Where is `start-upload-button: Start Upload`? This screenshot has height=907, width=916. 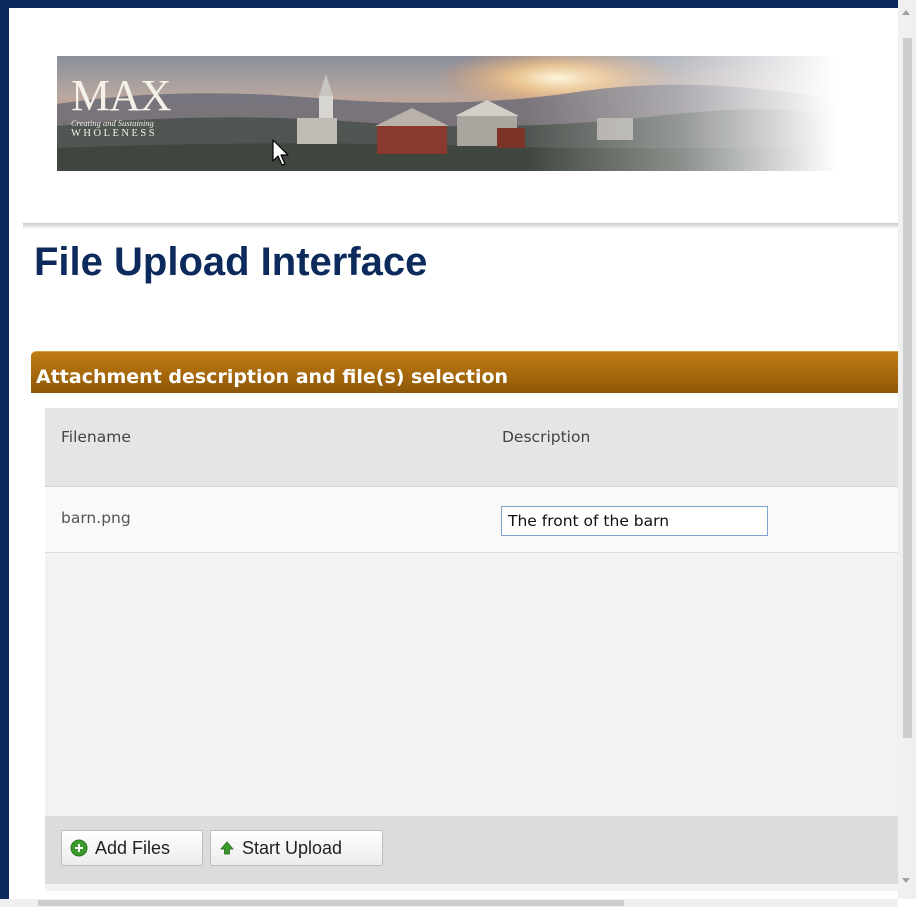 start-upload-button: Start Upload is located at coordinates (296, 848).